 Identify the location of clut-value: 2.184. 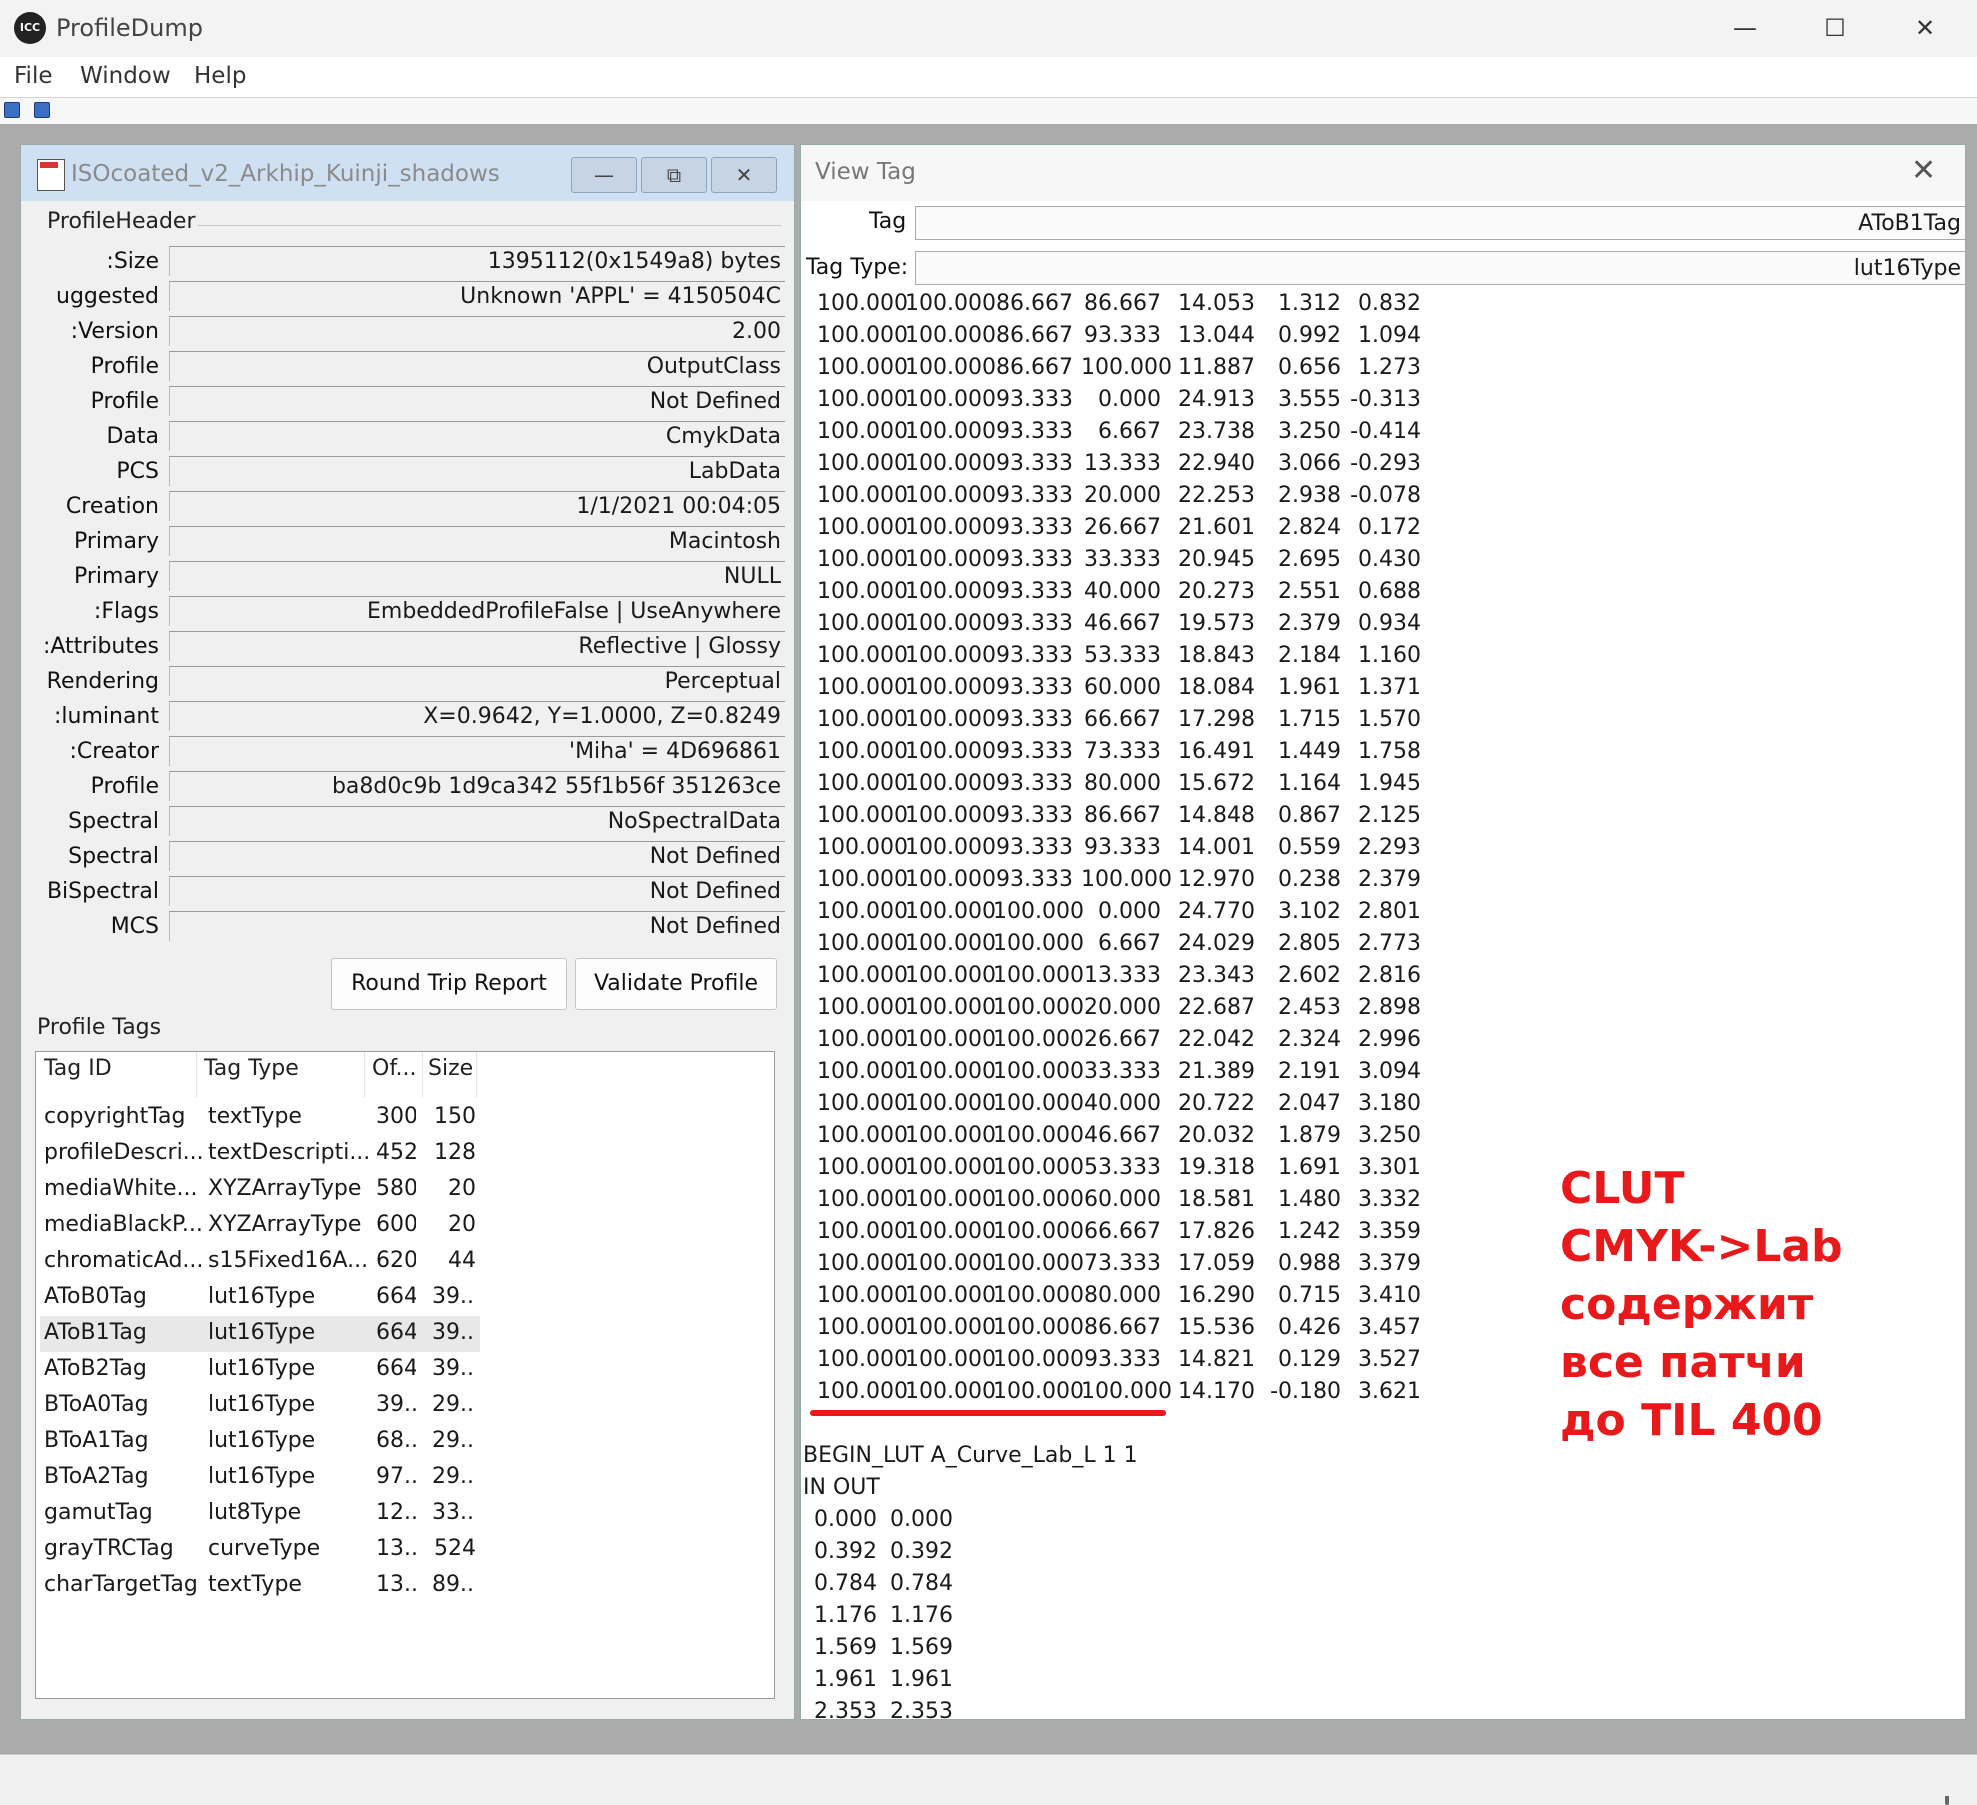
(1309, 655).